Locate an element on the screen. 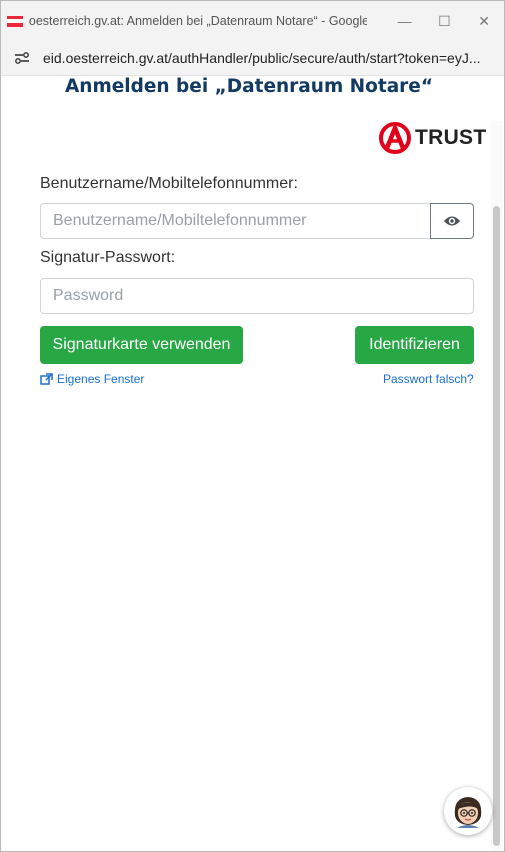 The height and width of the screenshot is (852, 505). a-trust-mark-icon is located at coordinates (395, 138).